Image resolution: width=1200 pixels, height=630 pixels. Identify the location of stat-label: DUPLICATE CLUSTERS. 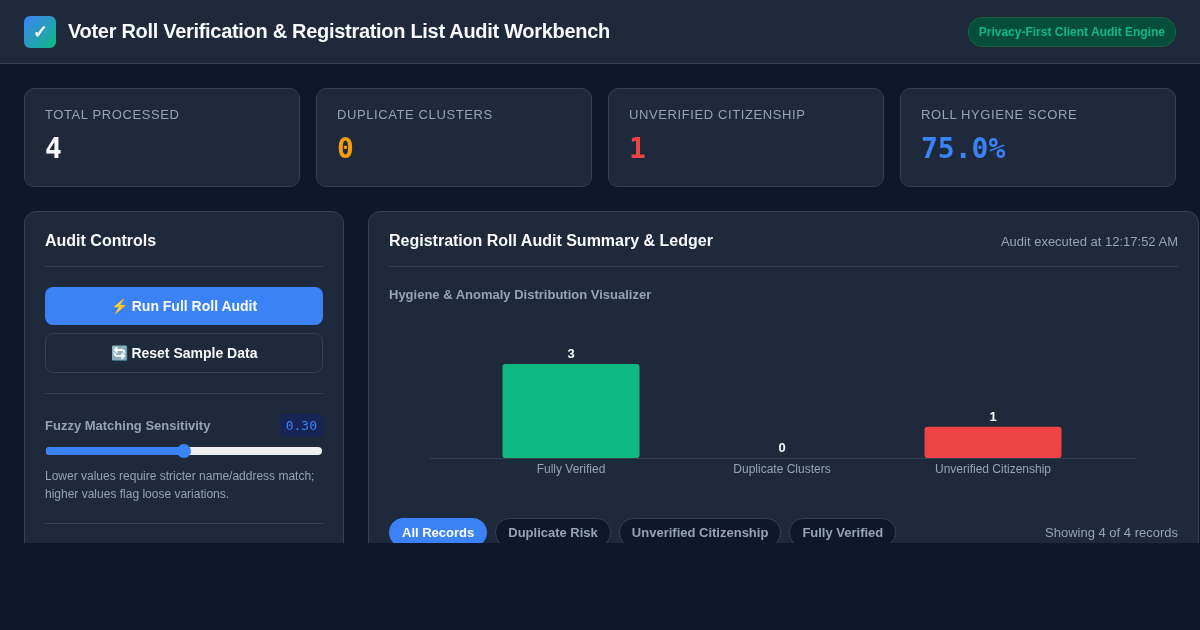
(415, 114).